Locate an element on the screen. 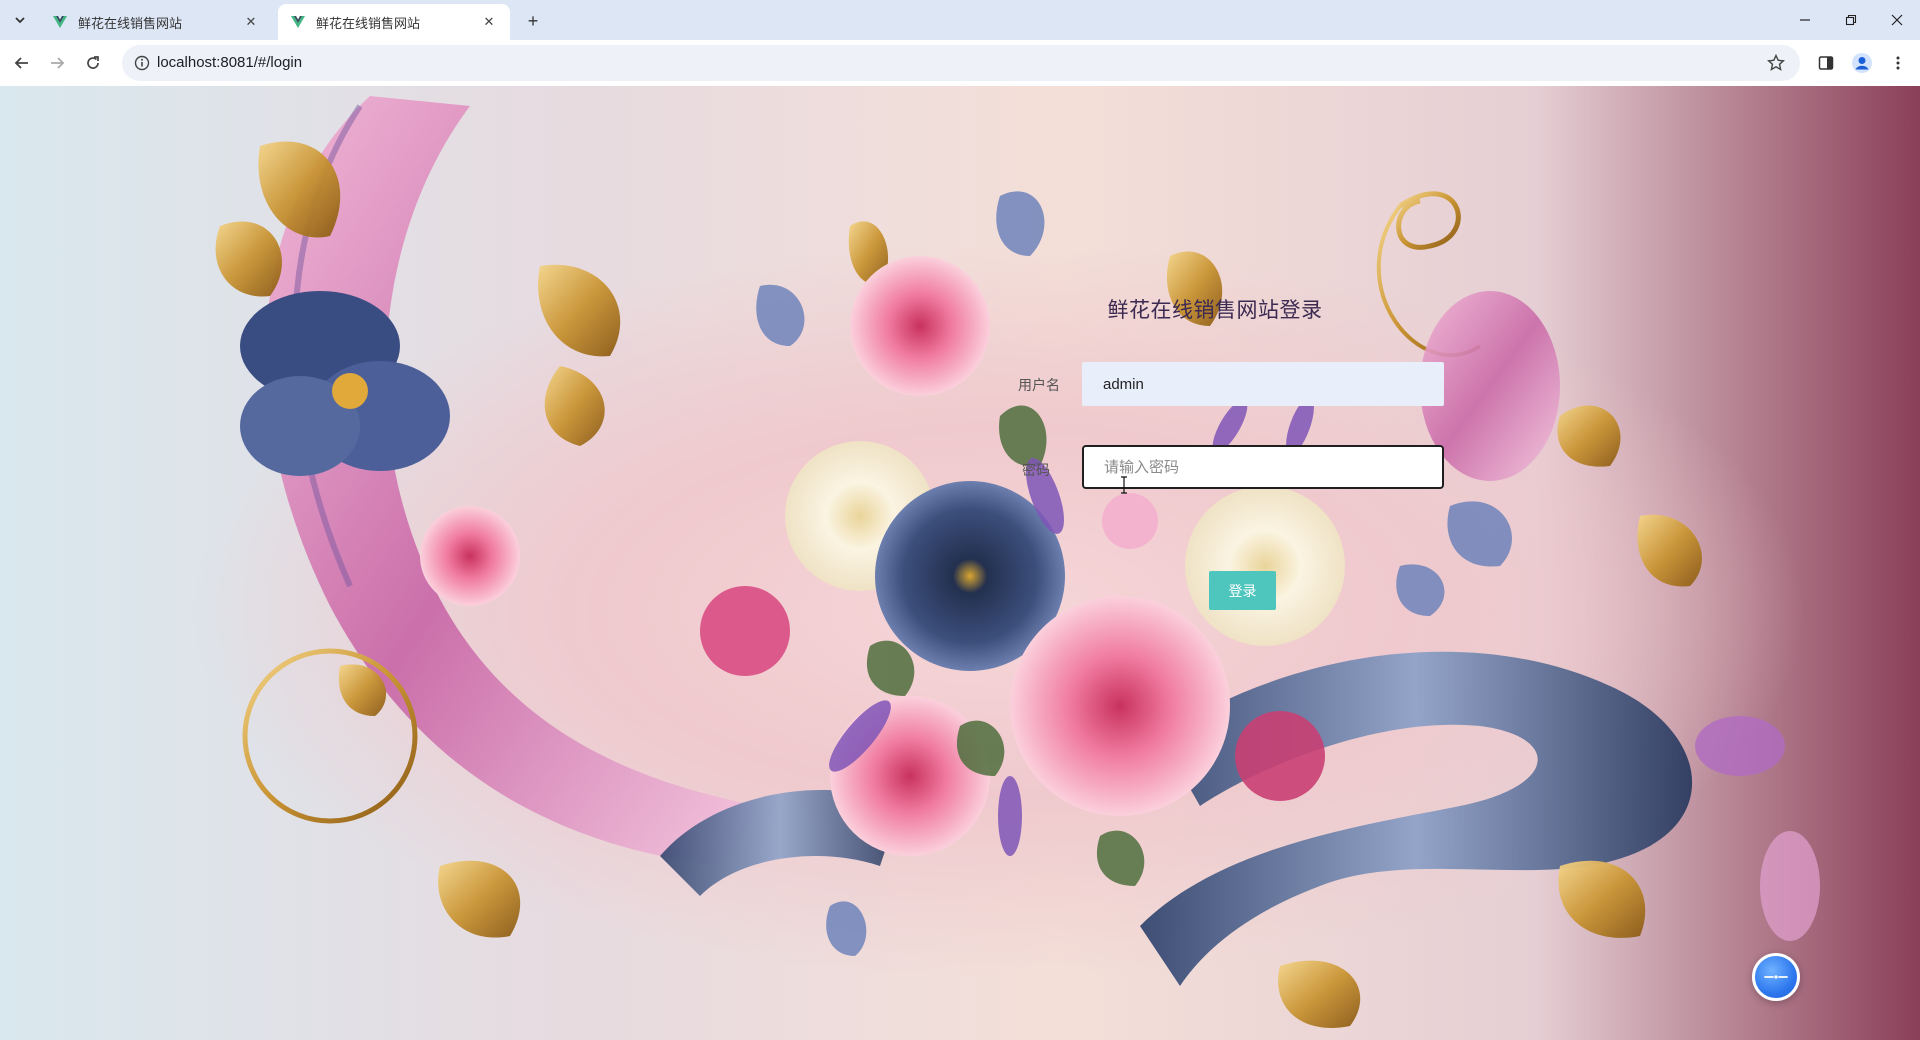 Image resolution: width=1920 pixels, height=1040 pixels. minimize-button is located at coordinates (1805, 20).